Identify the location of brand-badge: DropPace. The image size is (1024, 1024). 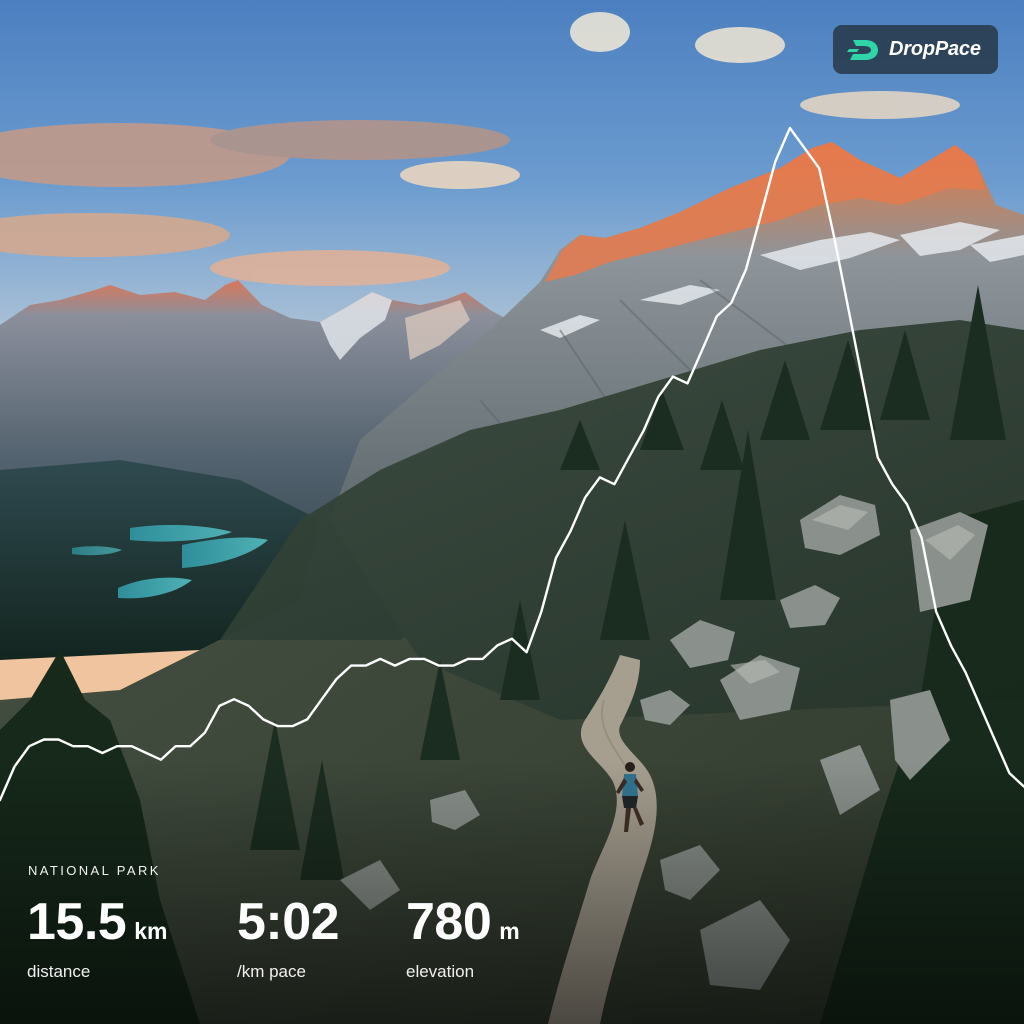
(915, 49).